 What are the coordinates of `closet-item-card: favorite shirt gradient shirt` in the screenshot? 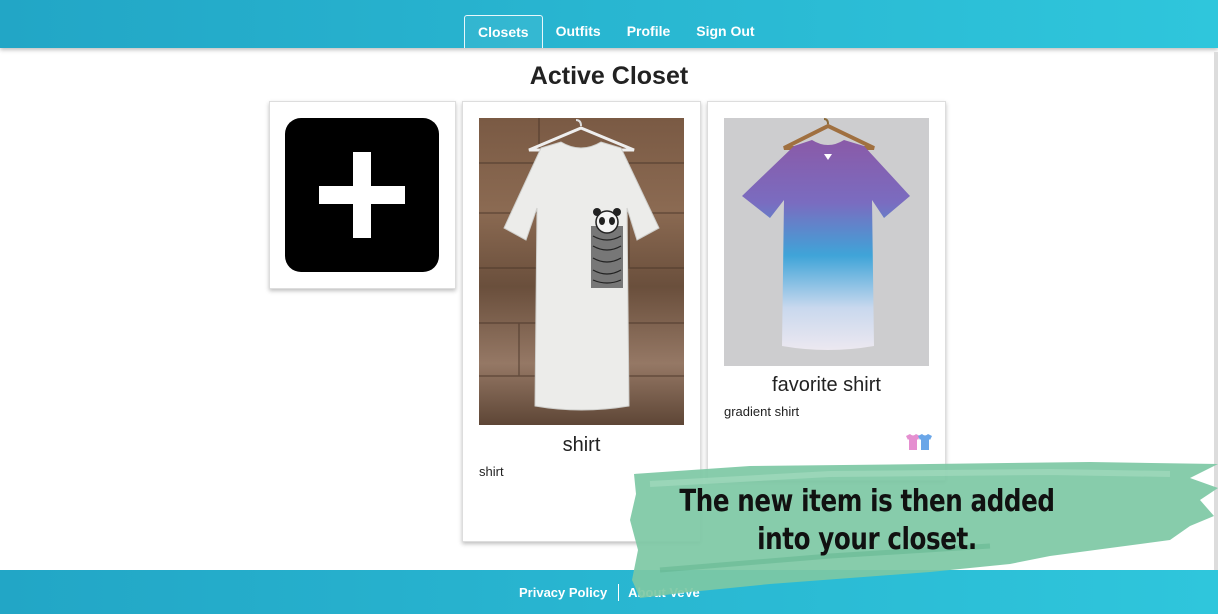 It's located at (826, 291).